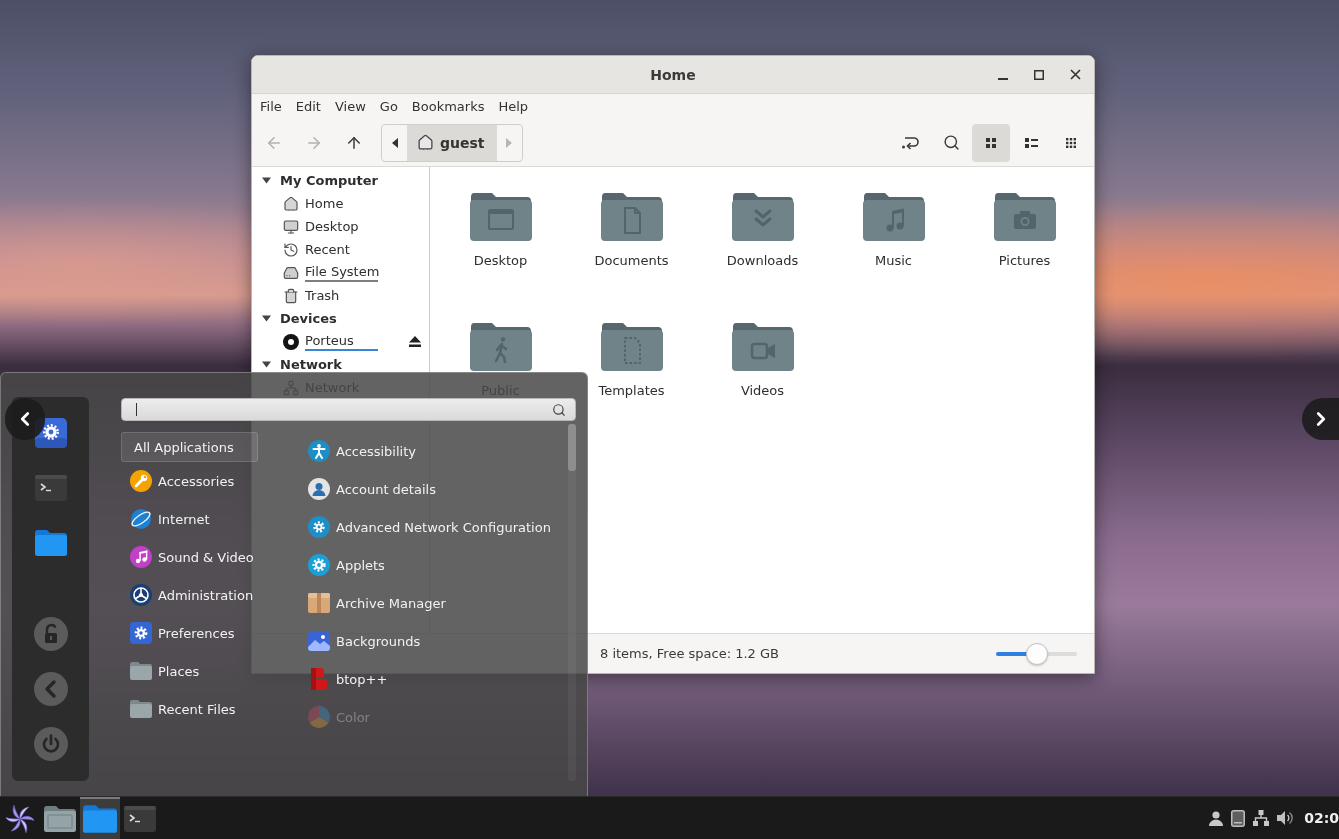 The width and height of the screenshot is (1339, 839). I want to click on app-item: Applets, so click(434, 565).